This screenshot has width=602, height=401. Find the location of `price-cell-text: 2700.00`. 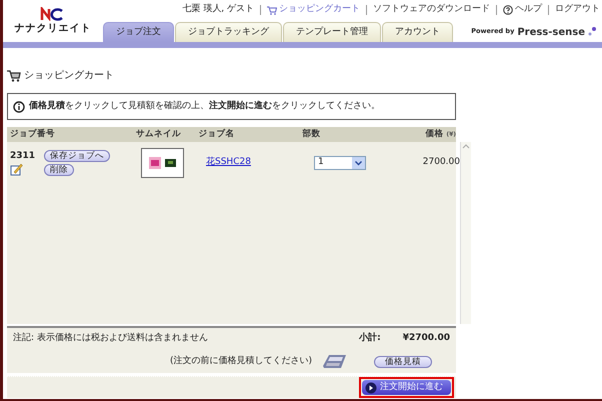

price-cell-text: 2700.00 is located at coordinates (441, 163).